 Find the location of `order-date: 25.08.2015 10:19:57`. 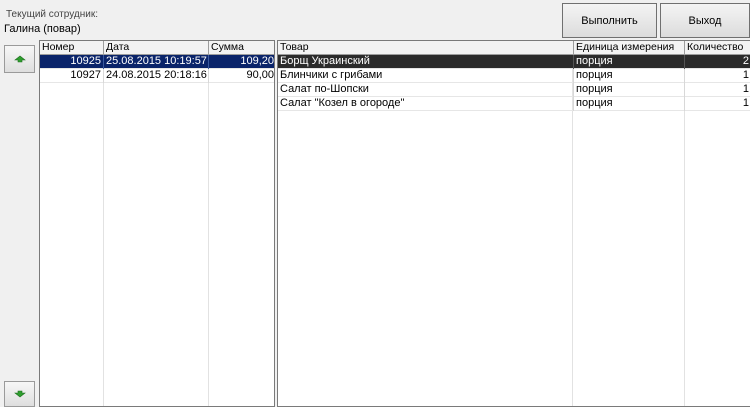

order-date: 25.08.2015 10:19:57 is located at coordinates (156, 62).